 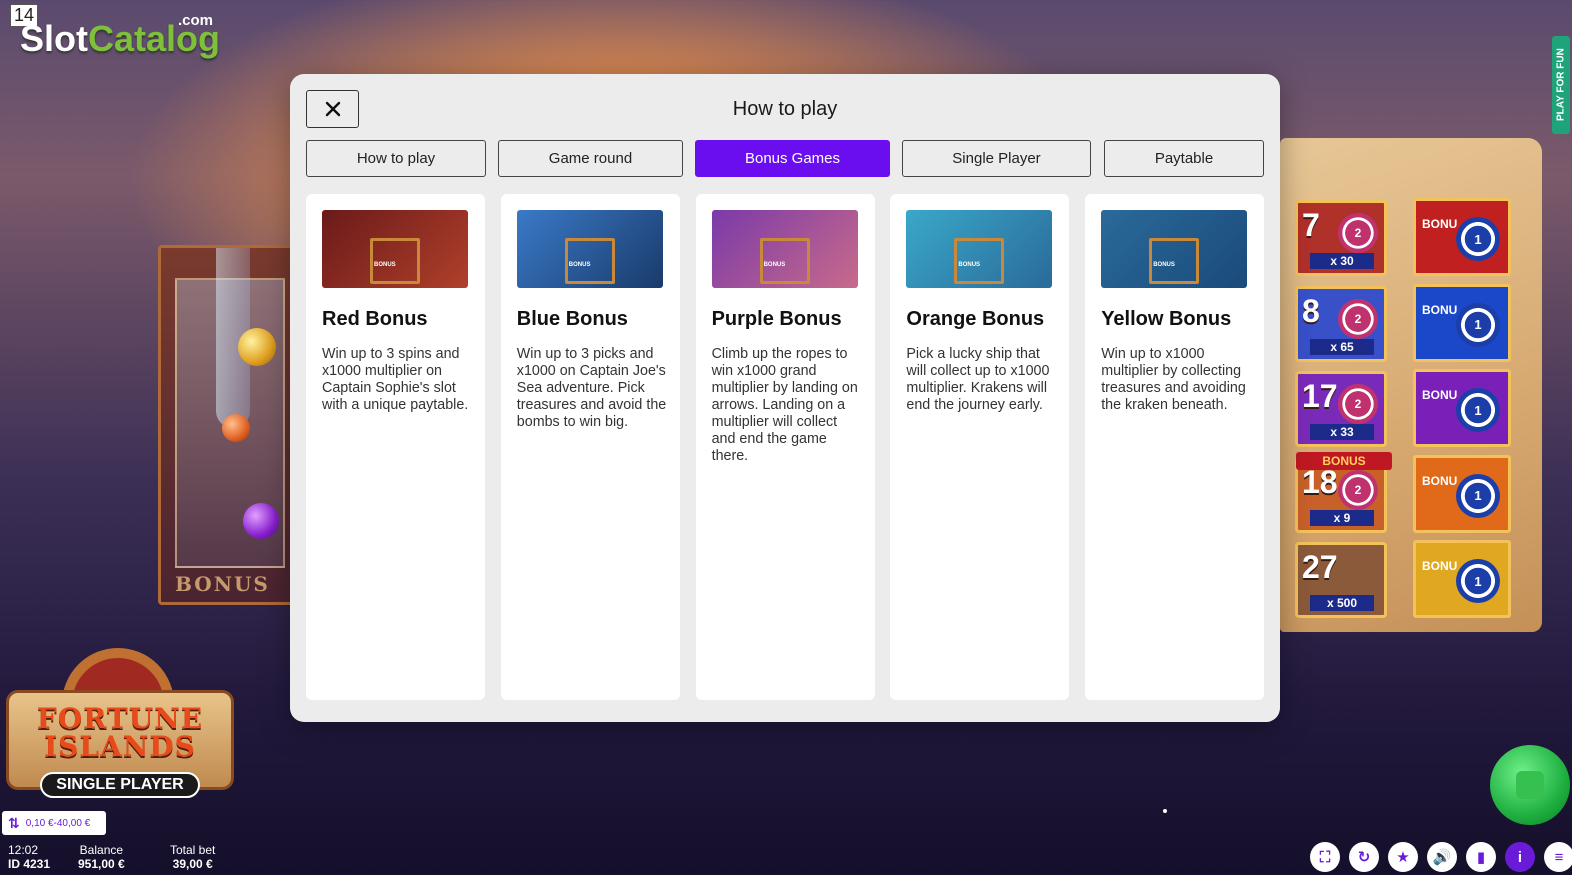 What do you see at coordinates (236, 428) in the screenshot?
I see `orange-ball` at bounding box center [236, 428].